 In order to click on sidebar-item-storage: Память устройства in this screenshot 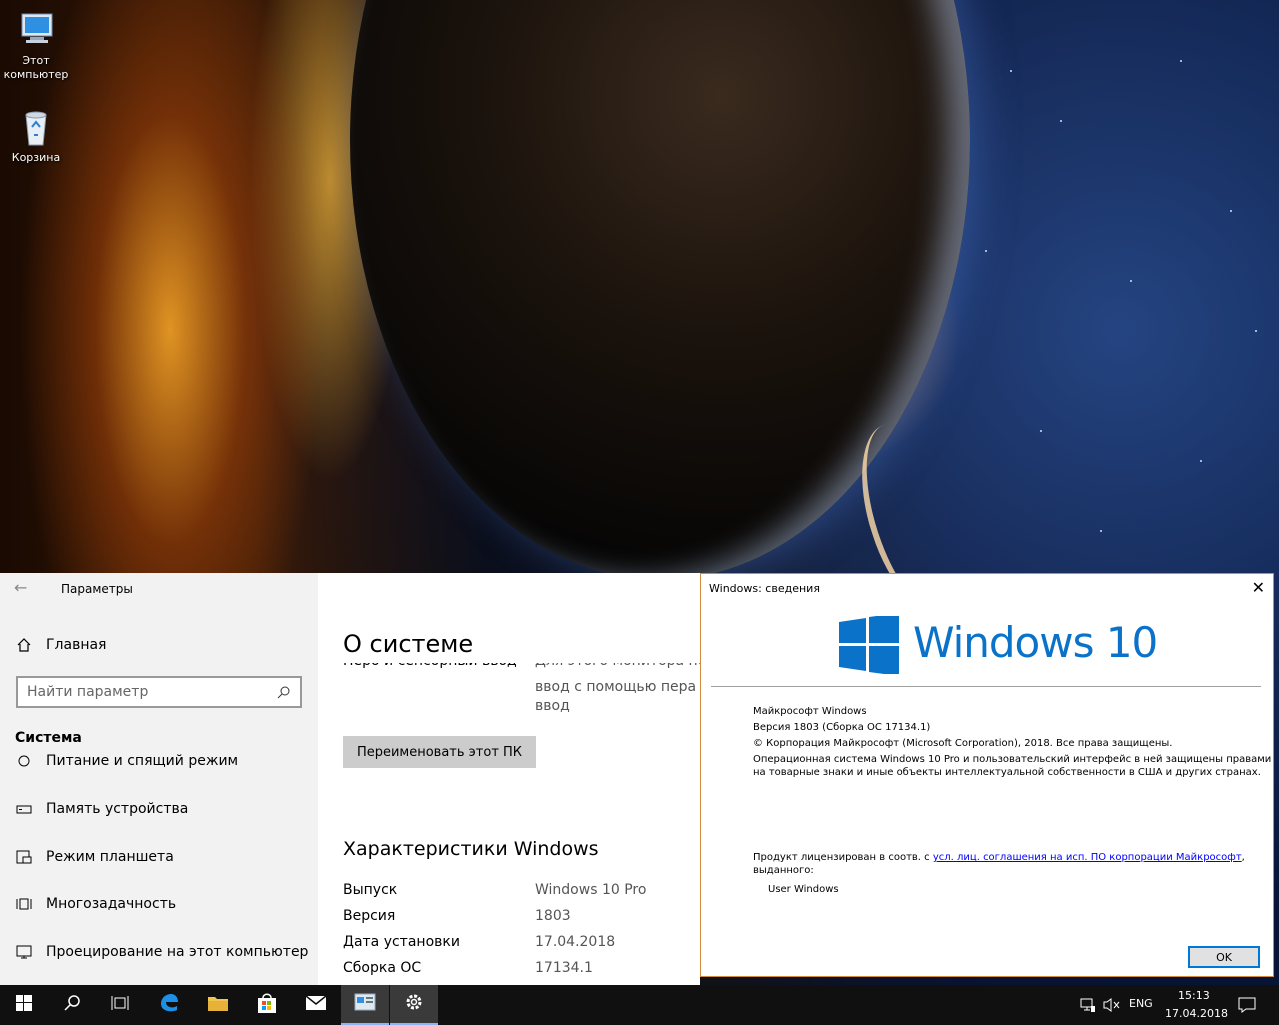, I will do `click(101, 809)`.